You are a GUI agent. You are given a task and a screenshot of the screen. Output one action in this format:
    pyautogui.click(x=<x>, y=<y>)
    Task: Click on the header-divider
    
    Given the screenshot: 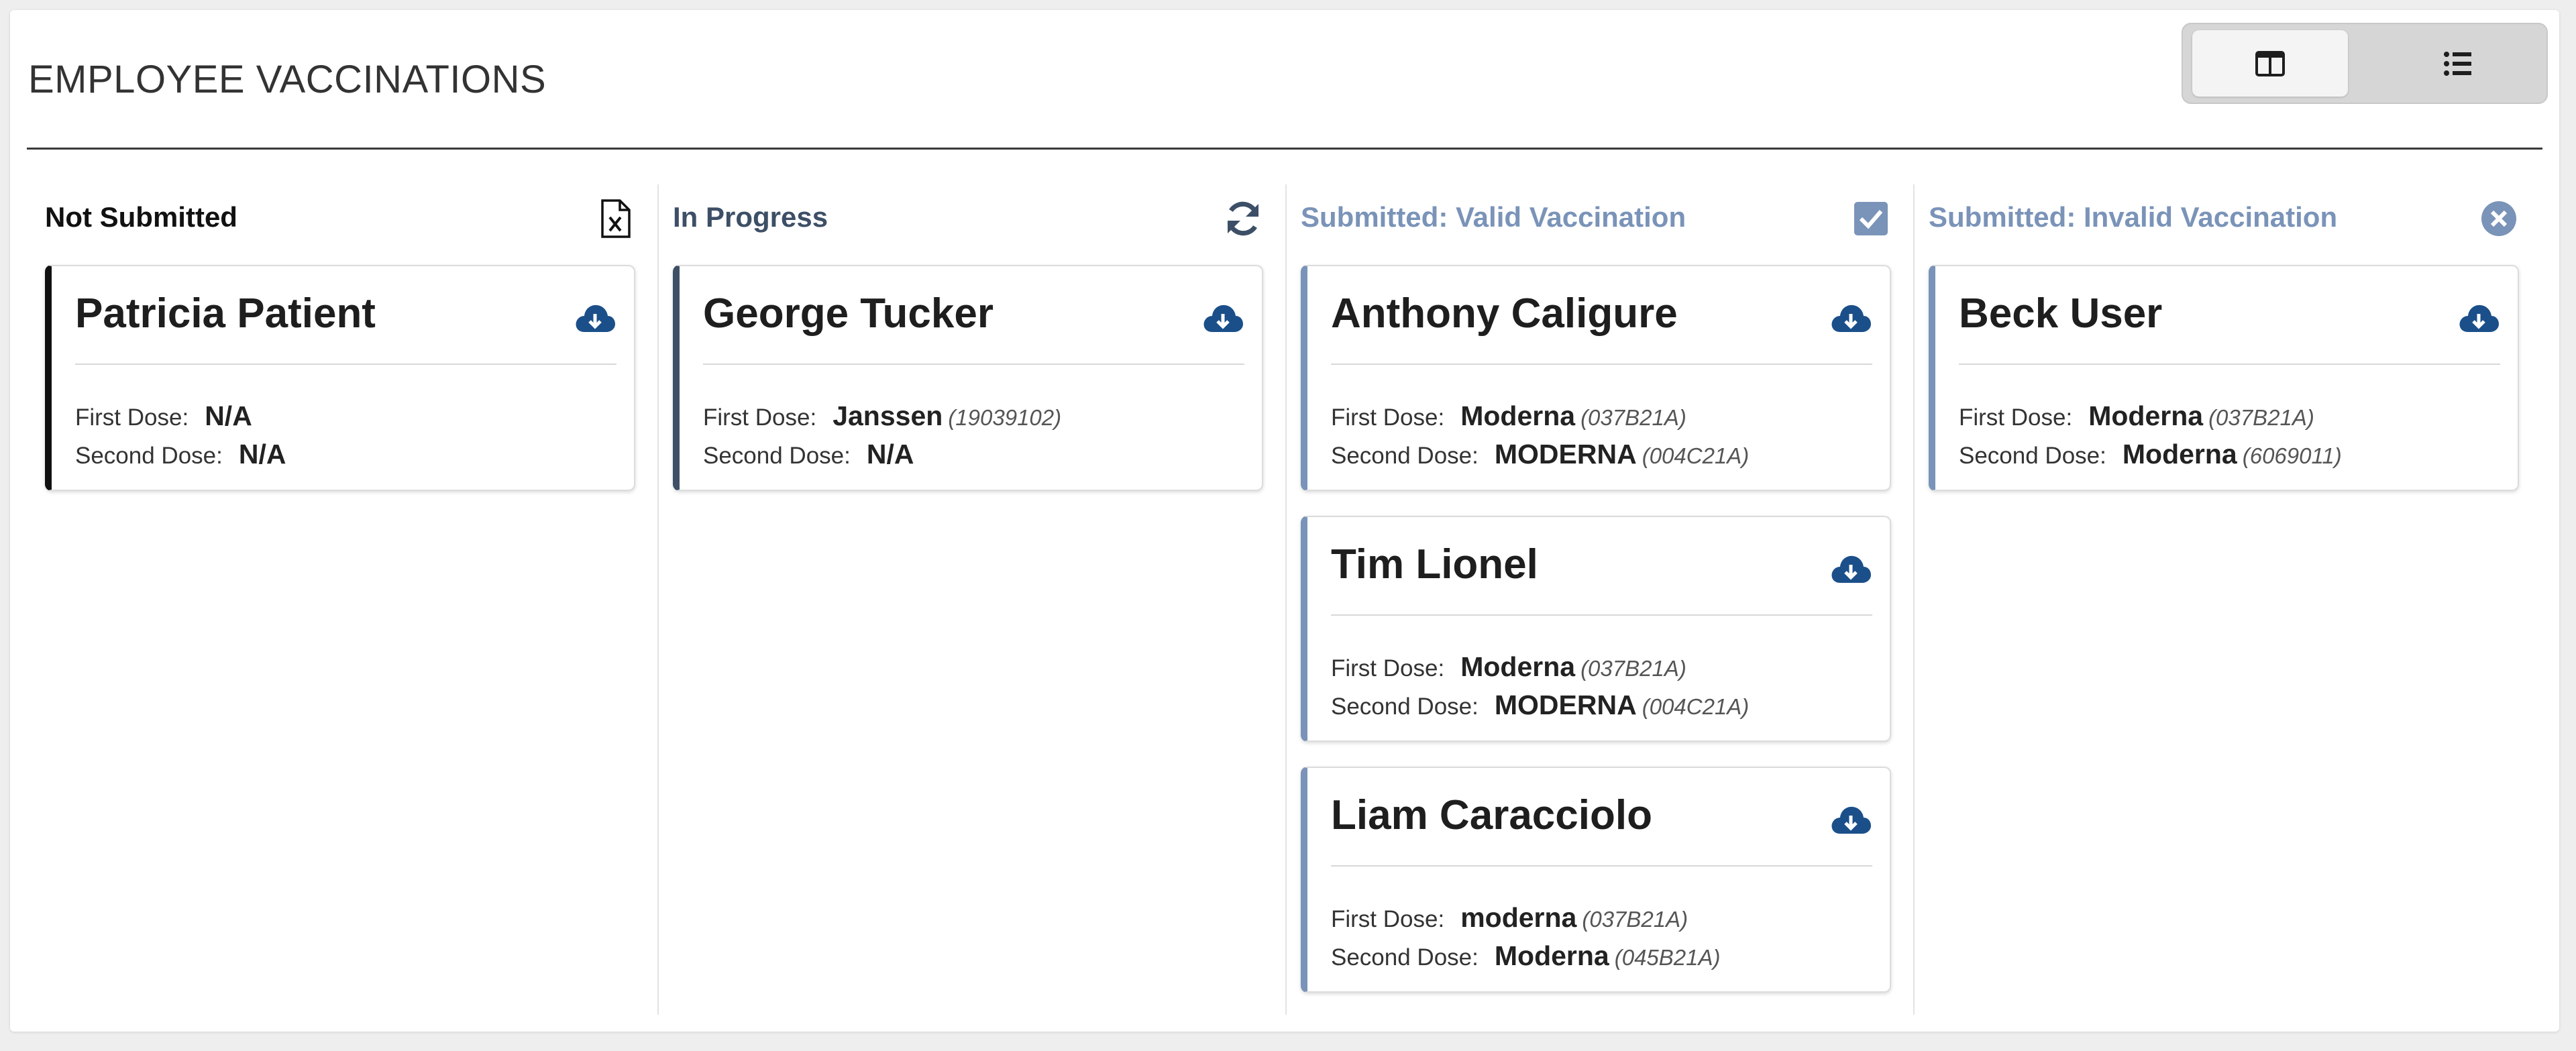 What is the action you would take?
    pyautogui.click(x=1284, y=149)
    